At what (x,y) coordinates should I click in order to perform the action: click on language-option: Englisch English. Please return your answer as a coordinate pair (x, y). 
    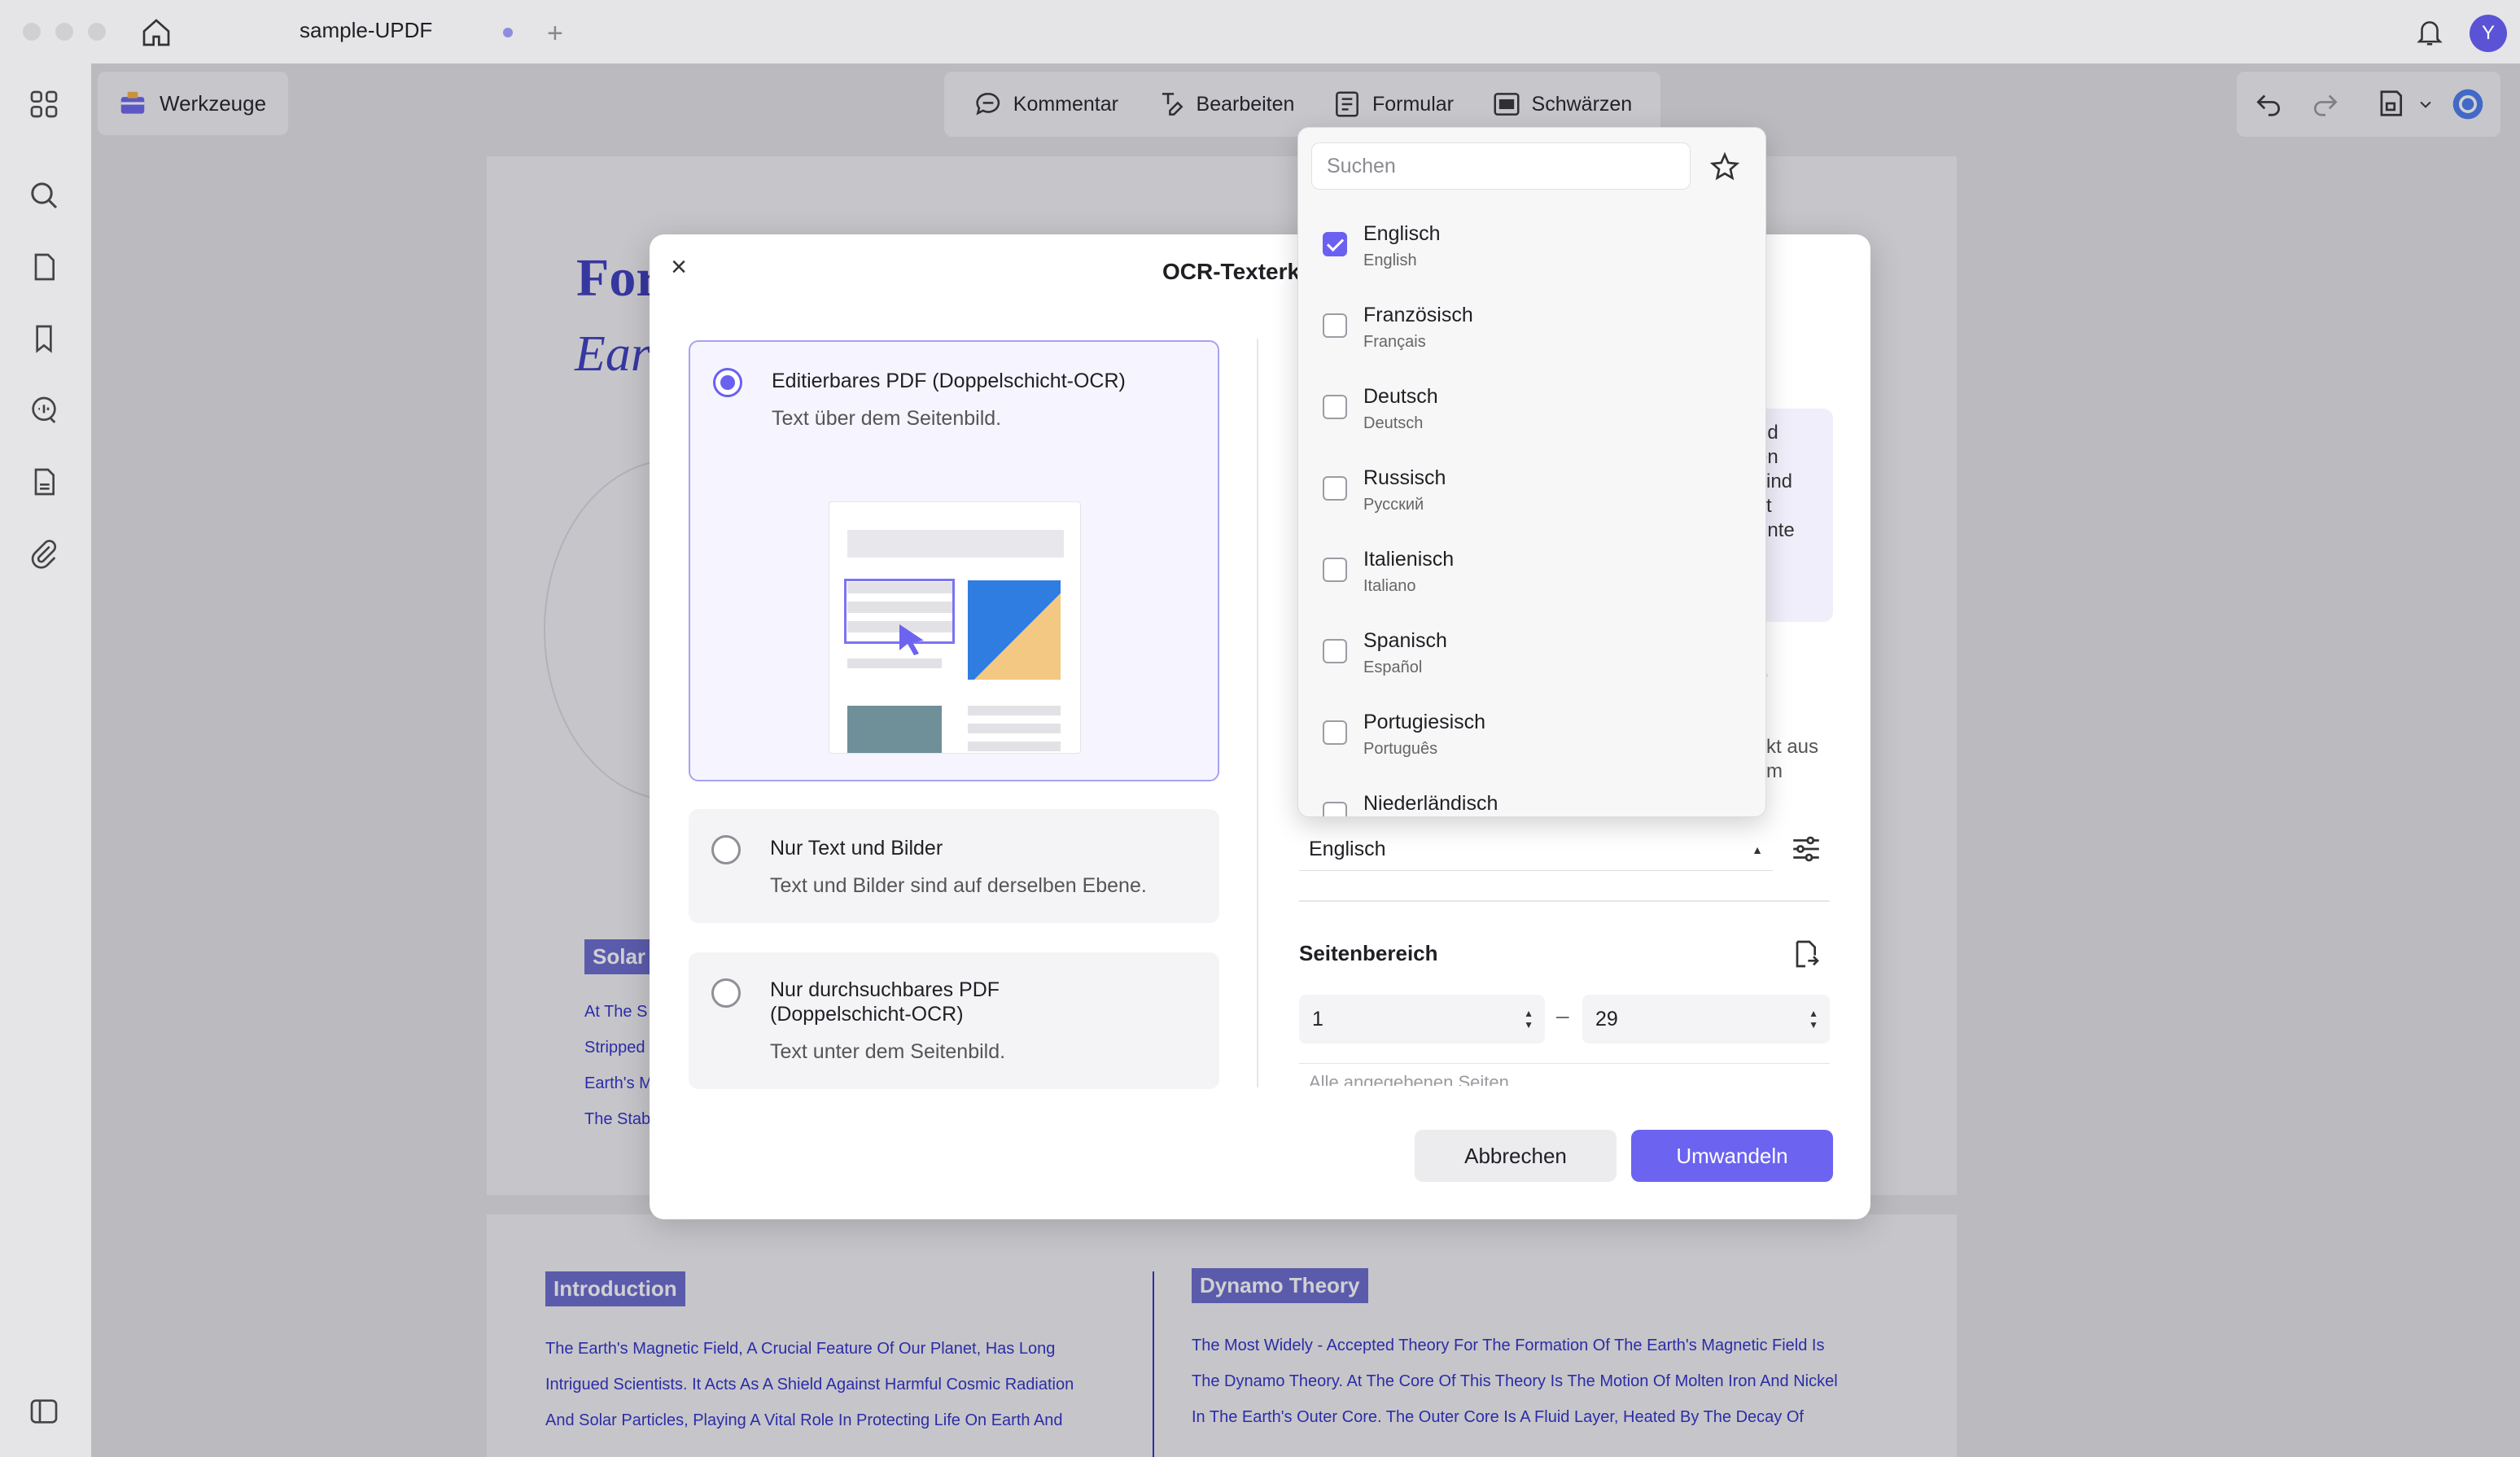
    Looking at the image, I should click on (1531, 254).